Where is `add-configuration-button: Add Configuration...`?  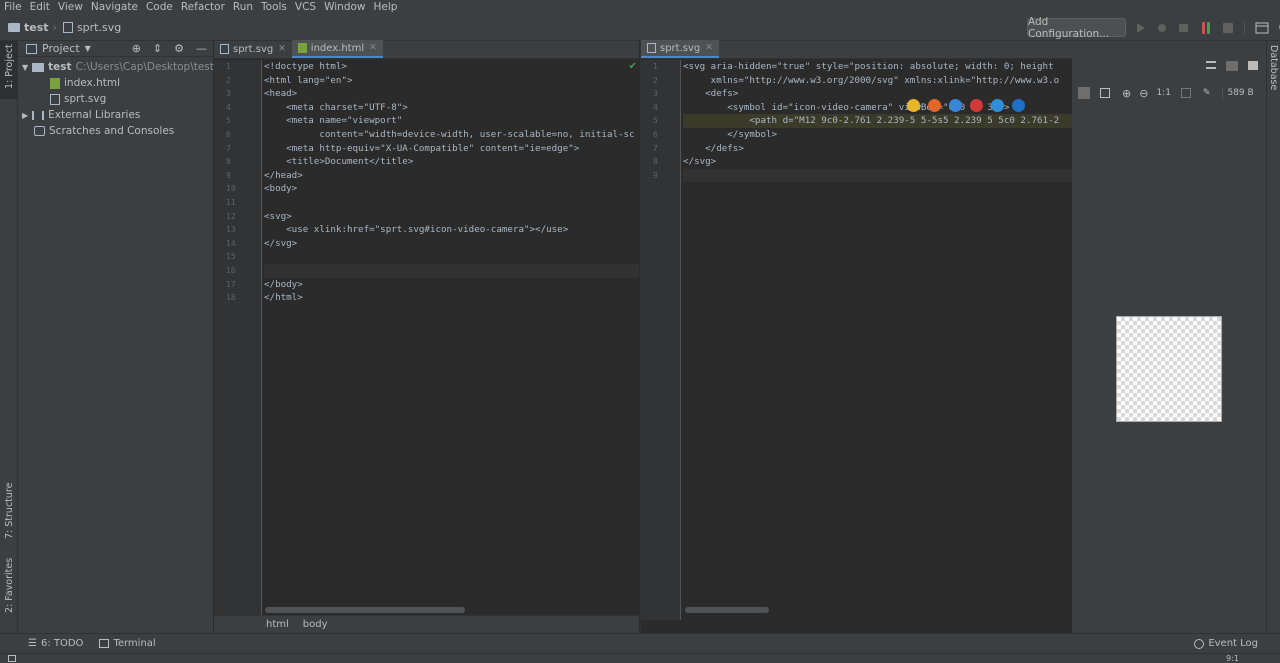 add-configuration-button: Add Configuration... is located at coordinates (1076, 28).